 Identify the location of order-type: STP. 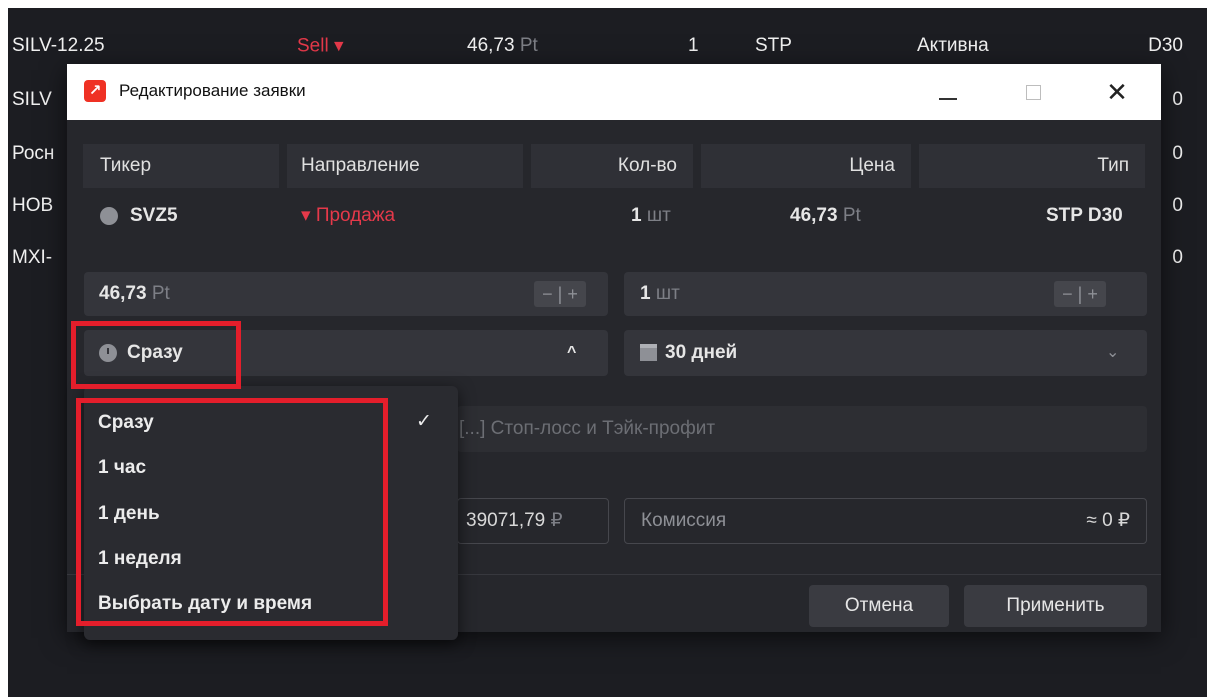
(773, 45).